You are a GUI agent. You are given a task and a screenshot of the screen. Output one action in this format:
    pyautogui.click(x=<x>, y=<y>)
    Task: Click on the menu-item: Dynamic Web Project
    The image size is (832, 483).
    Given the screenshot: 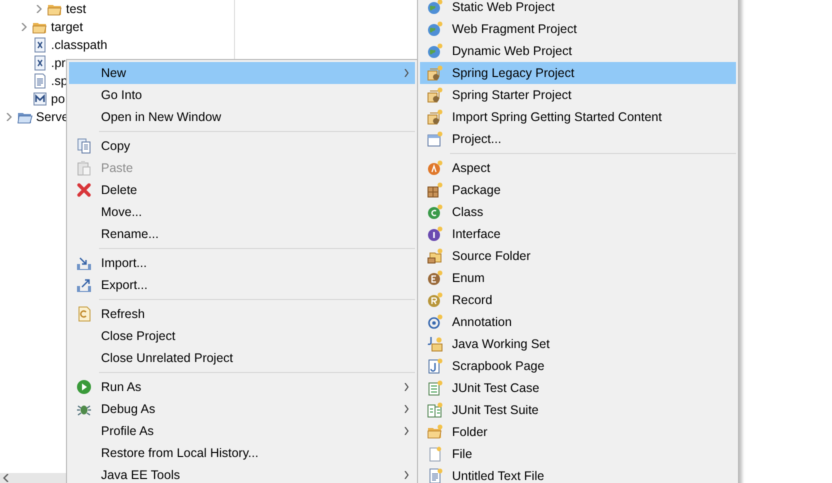 What is the action you would take?
    pyautogui.click(x=578, y=51)
    